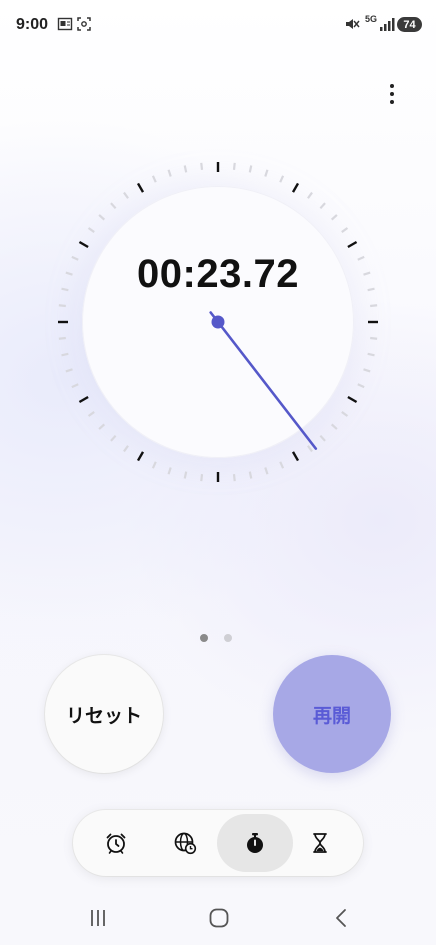 This screenshot has height=945, width=436. I want to click on back-icon, so click(341, 918).